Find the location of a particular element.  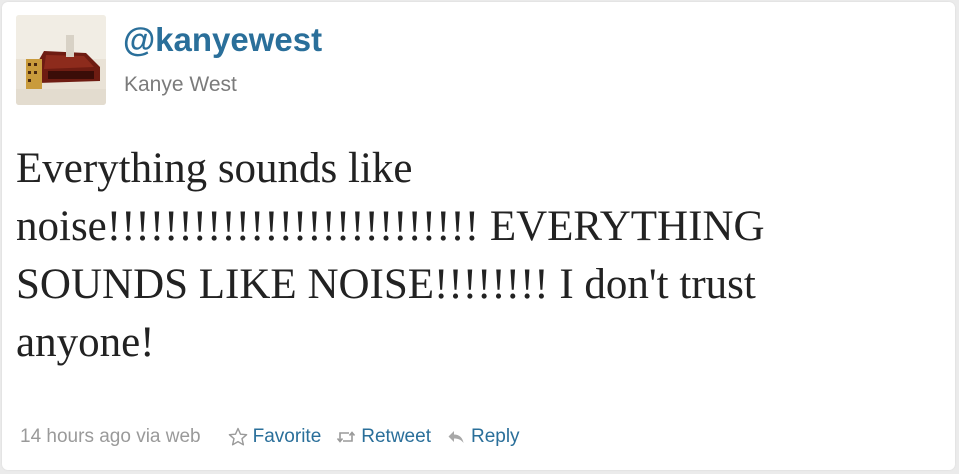

retweet-label: Retweet is located at coordinates (396, 436).